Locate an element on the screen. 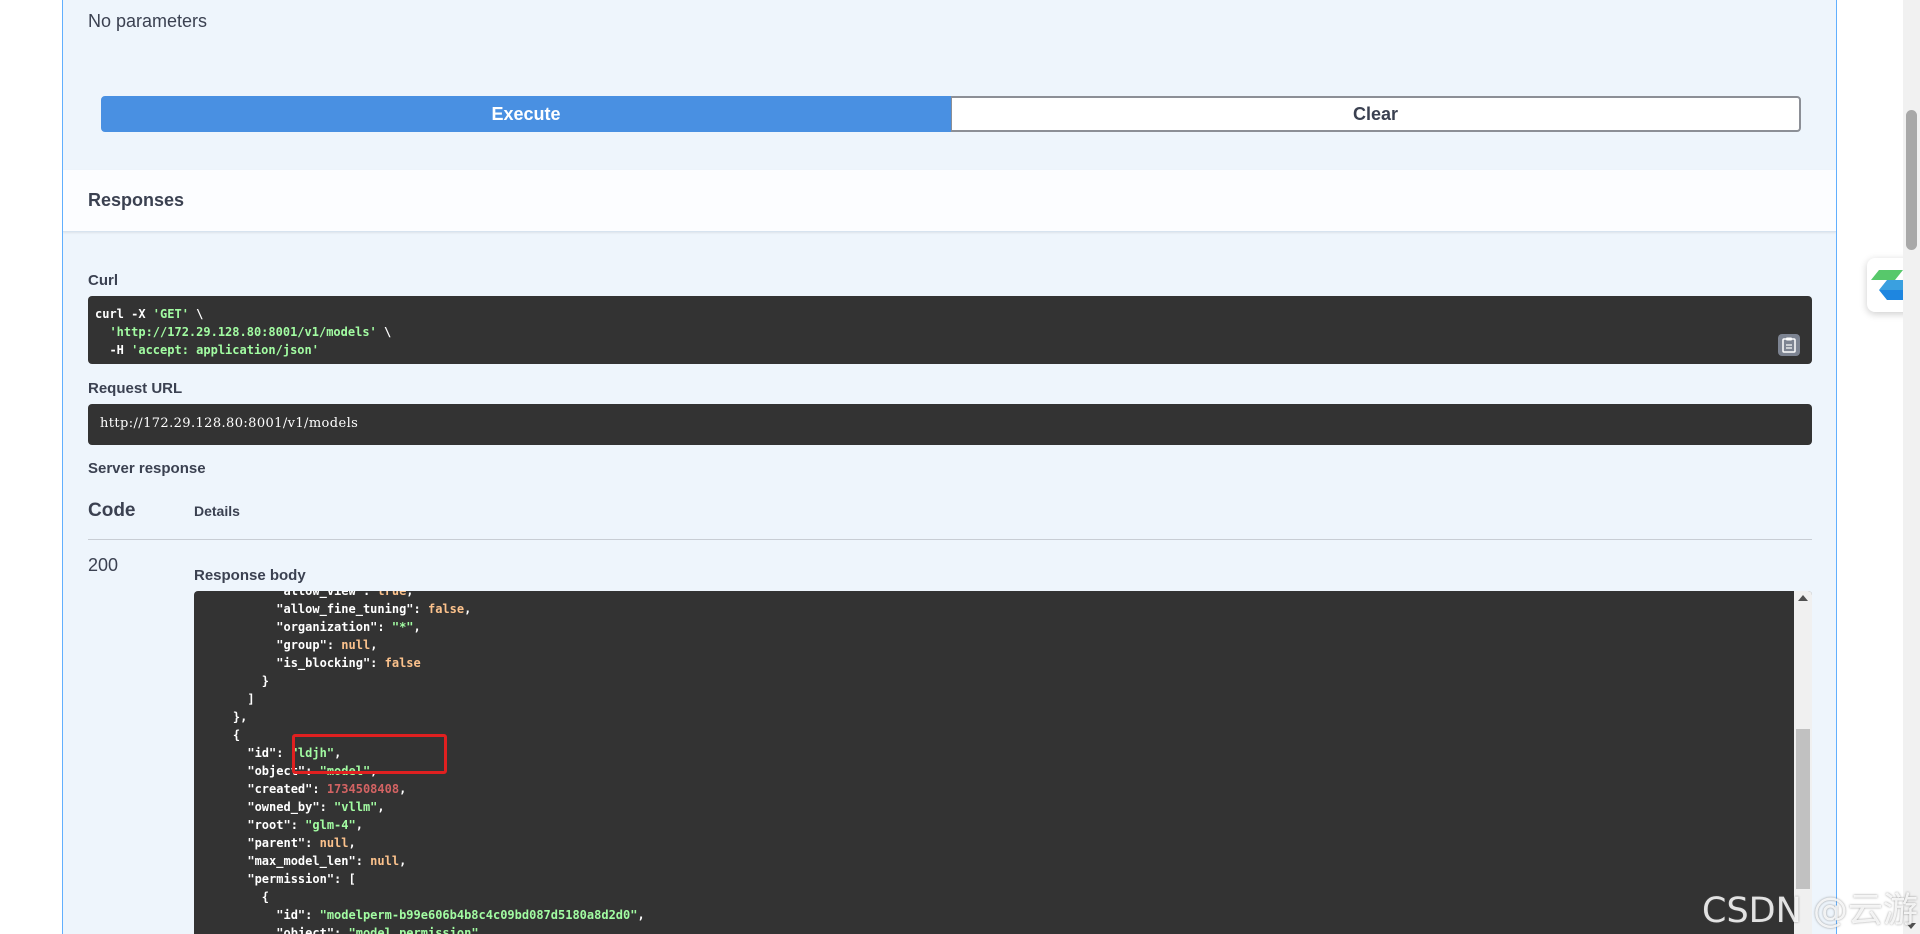 The height and width of the screenshot is (934, 1920). page-scrollbar is located at coordinates (1911, 467).